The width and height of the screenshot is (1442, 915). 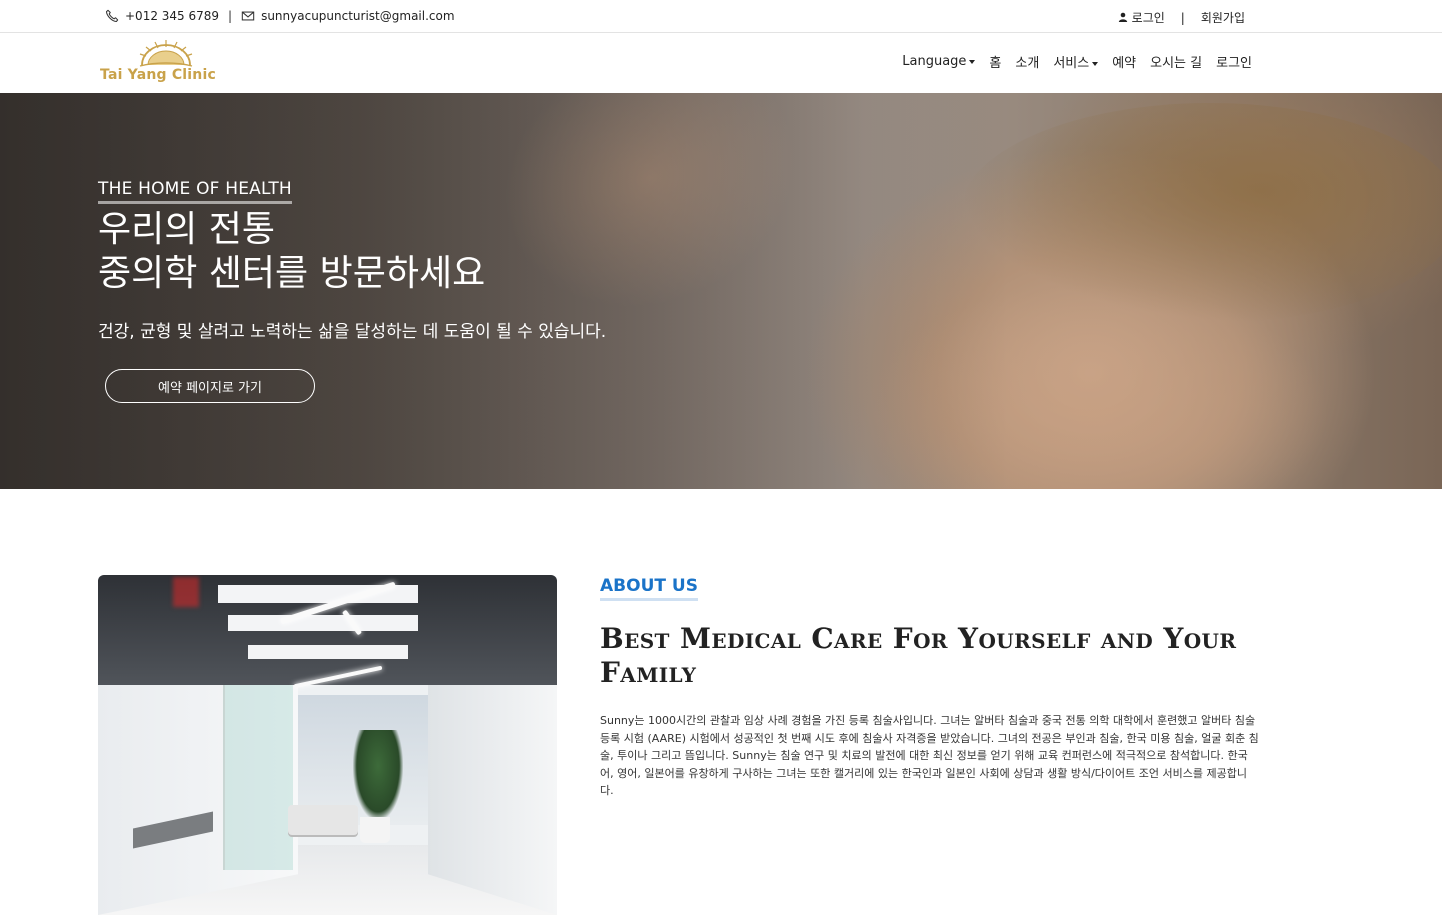 What do you see at coordinates (172, 16) in the screenshot?
I see `phone-number: +012 345 6789` at bounding box center [172, 16].